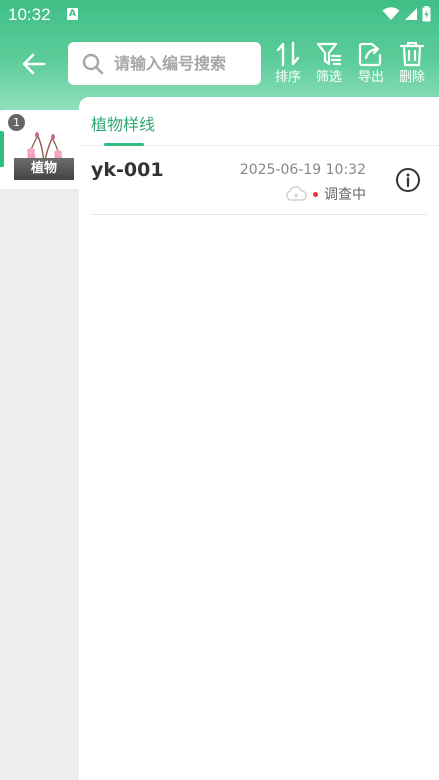 This screenshot has height=780, width=439. Describe the element at coordinates (123, 123) in the screenshot. I see `tab-plant-transect: 植物样线` at that location.